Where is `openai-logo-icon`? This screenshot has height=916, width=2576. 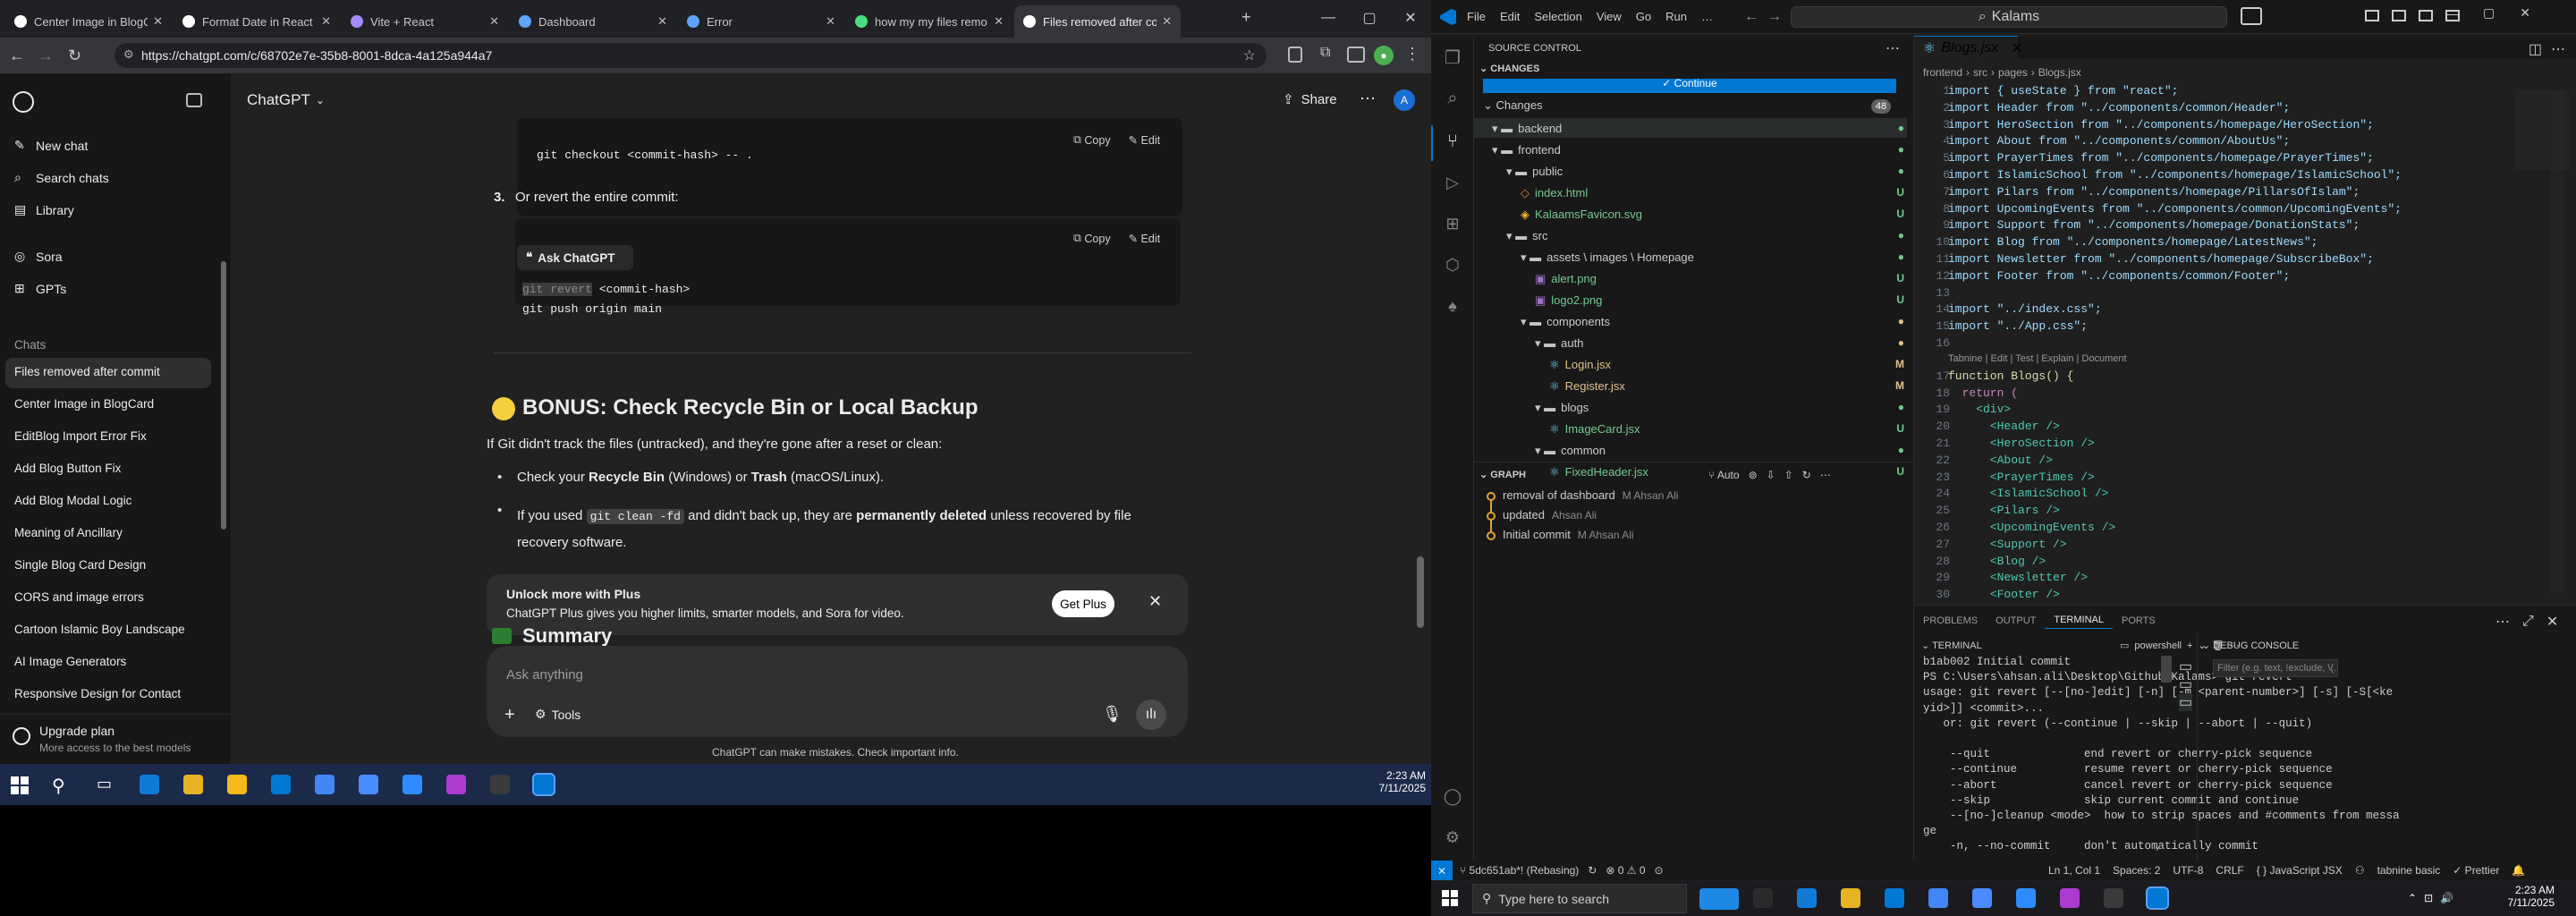
openai-logo-icon is located at coordinates (23, 102).